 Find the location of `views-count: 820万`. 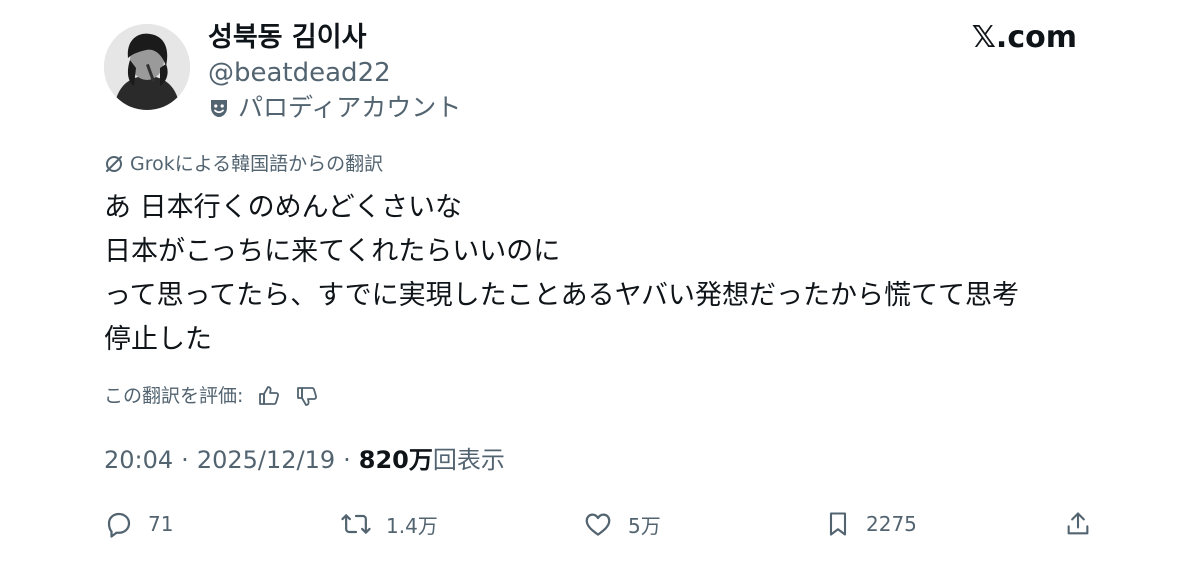

views-count: 820万 is located at coordinates (395, 460).